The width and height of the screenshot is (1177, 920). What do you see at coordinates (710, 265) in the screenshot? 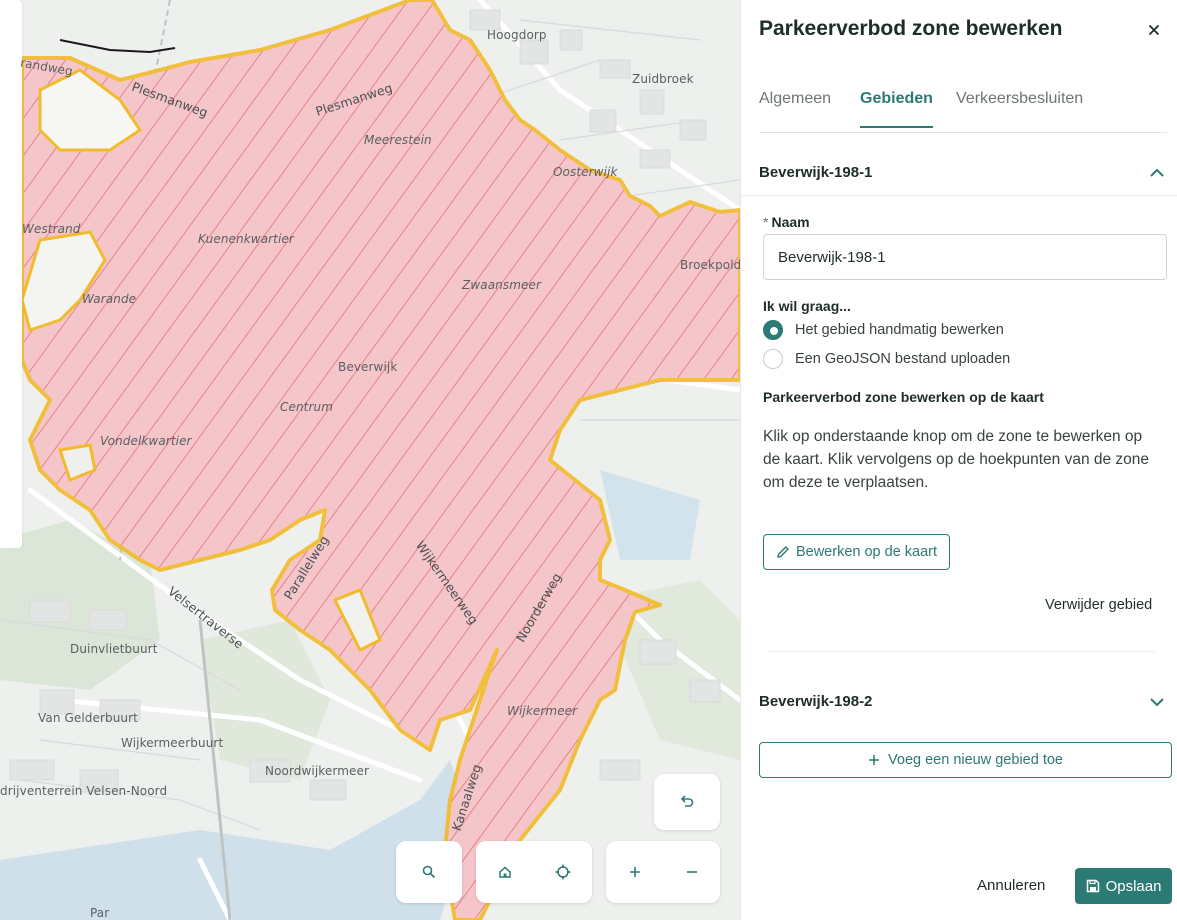
I see `map-label: Broekpold` at bounding box center [710, 265].